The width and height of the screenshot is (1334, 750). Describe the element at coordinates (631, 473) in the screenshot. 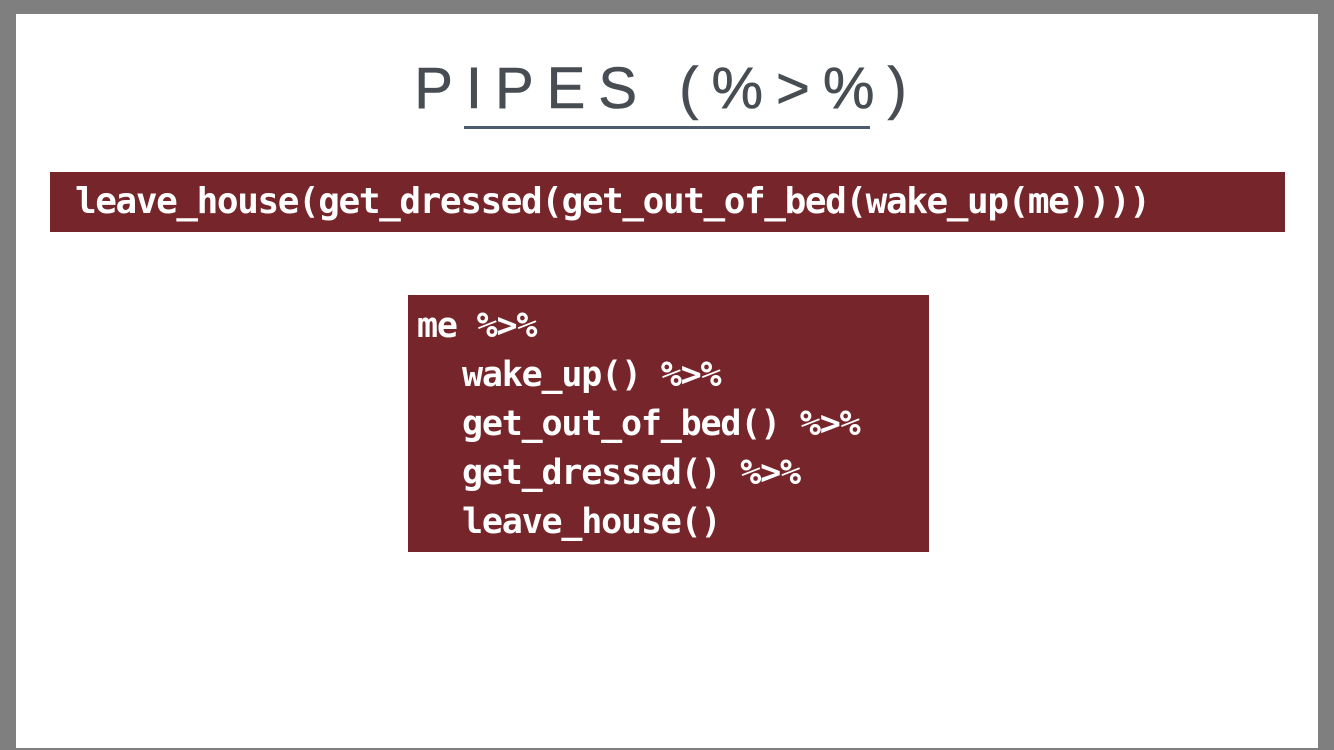

I see `code-line: get_dressed() %>%` at that location.